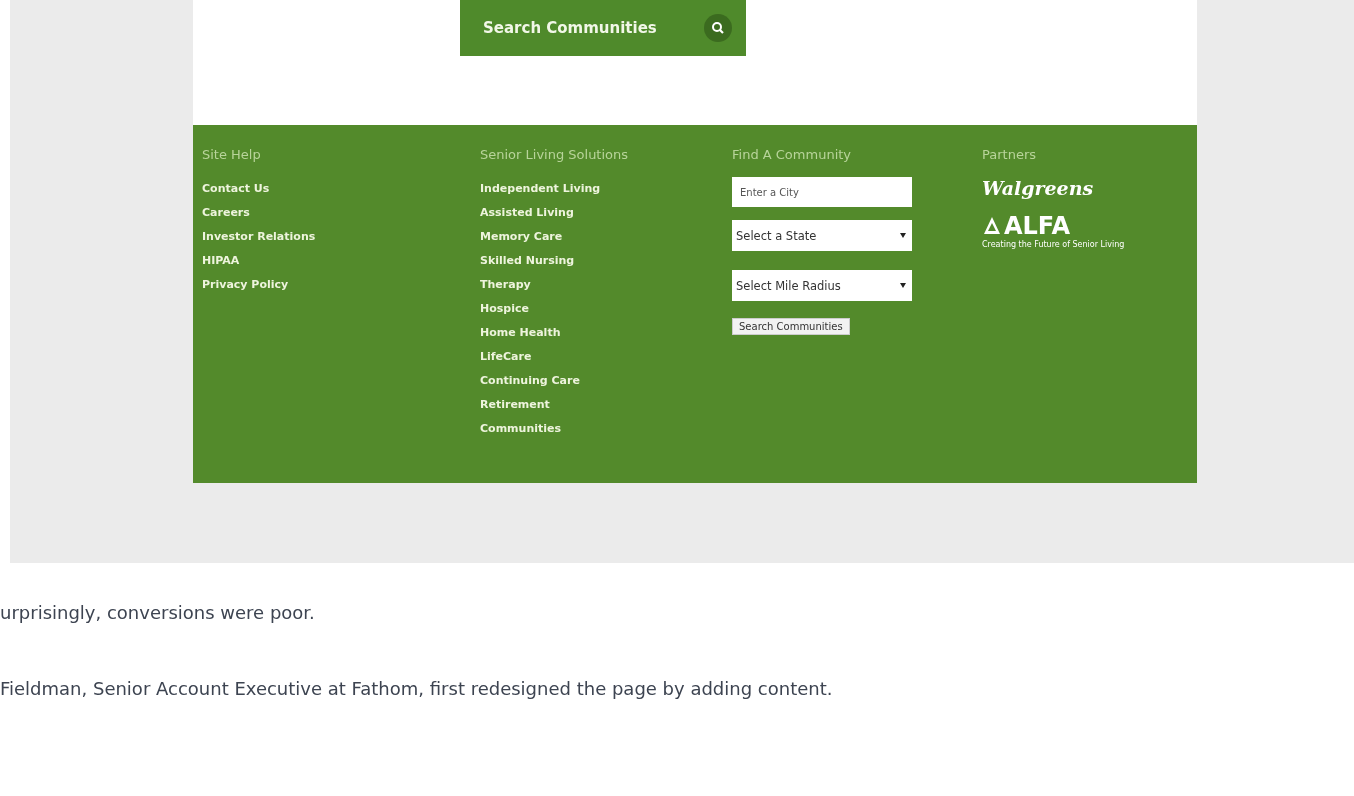  What do you see at coordinates (226, 213) in the screenshot?
I see `footer-link: Careers` at bounding box center [226, 213].